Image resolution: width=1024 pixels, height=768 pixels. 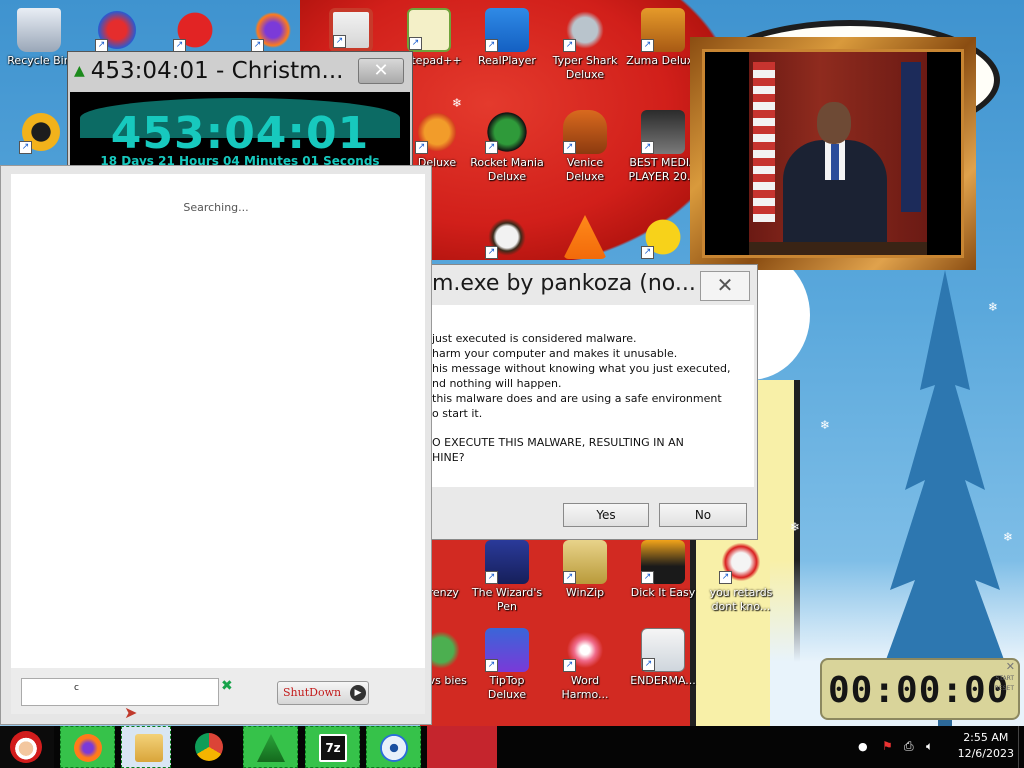 I want to click on folder-icon, so click(x=149, y=748).